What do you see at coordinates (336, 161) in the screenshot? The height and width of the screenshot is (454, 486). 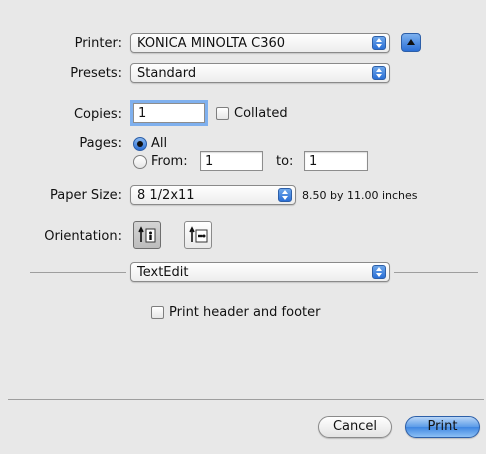 I see `pages-to-field: 1` at bounding box center [336, 161].